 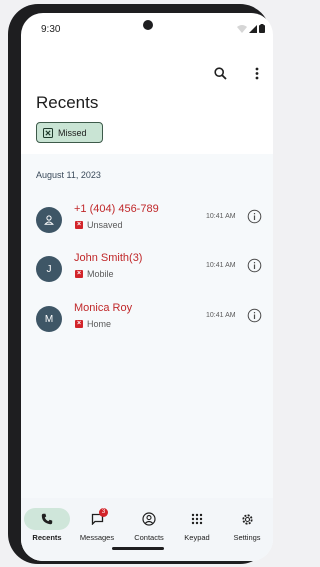 What do you see at coordinates (97, 519) in the screenshot?
I see `nav-pill: 3` at bounding box center [97, 519].